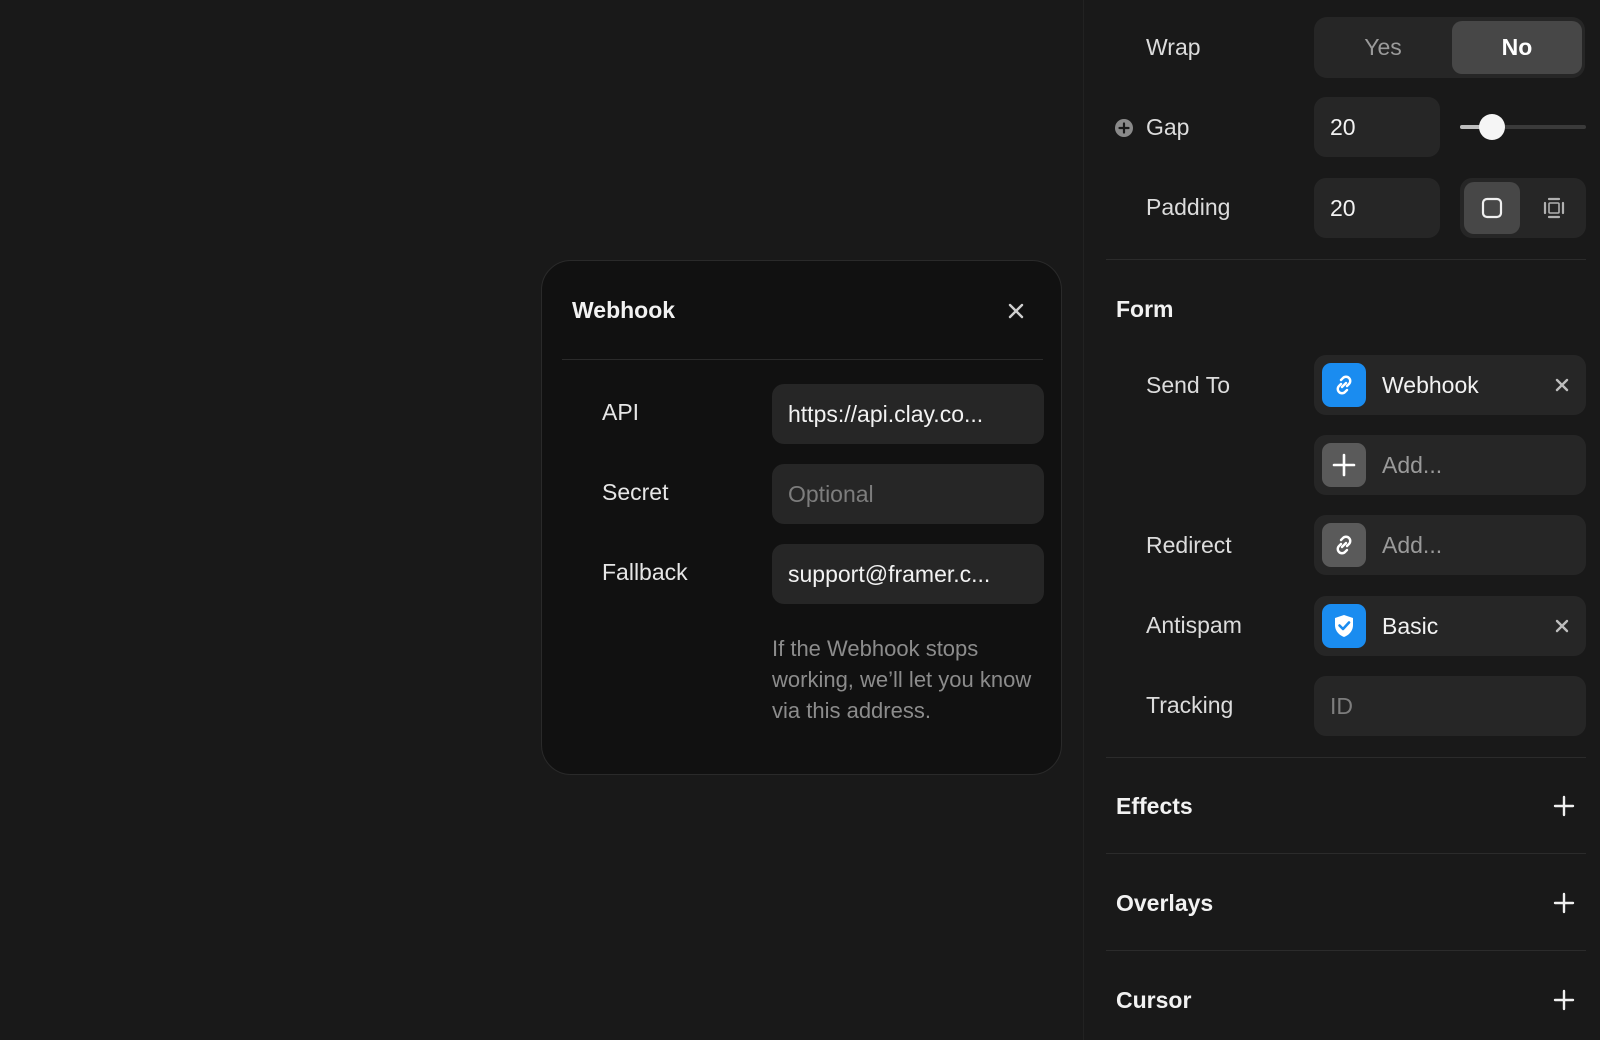  Describe the element at coordinates (908, 494) in the screenshot. I see `secret-input: Optional` at that location.